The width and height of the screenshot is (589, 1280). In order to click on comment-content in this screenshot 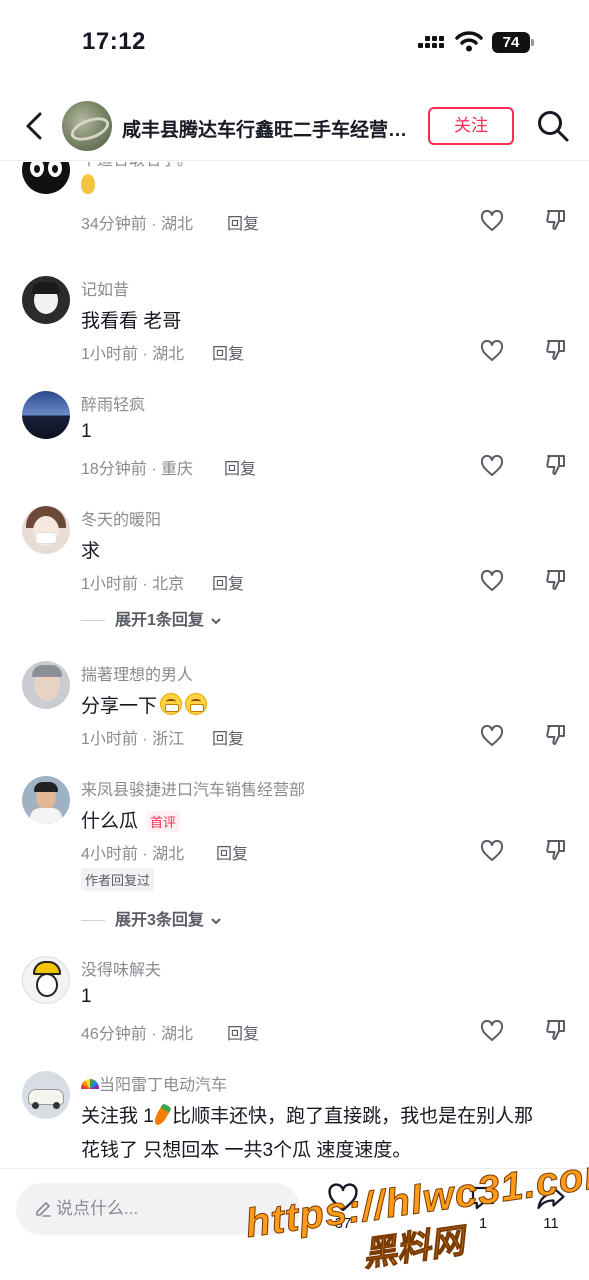, I will do `click(88, 187)`.